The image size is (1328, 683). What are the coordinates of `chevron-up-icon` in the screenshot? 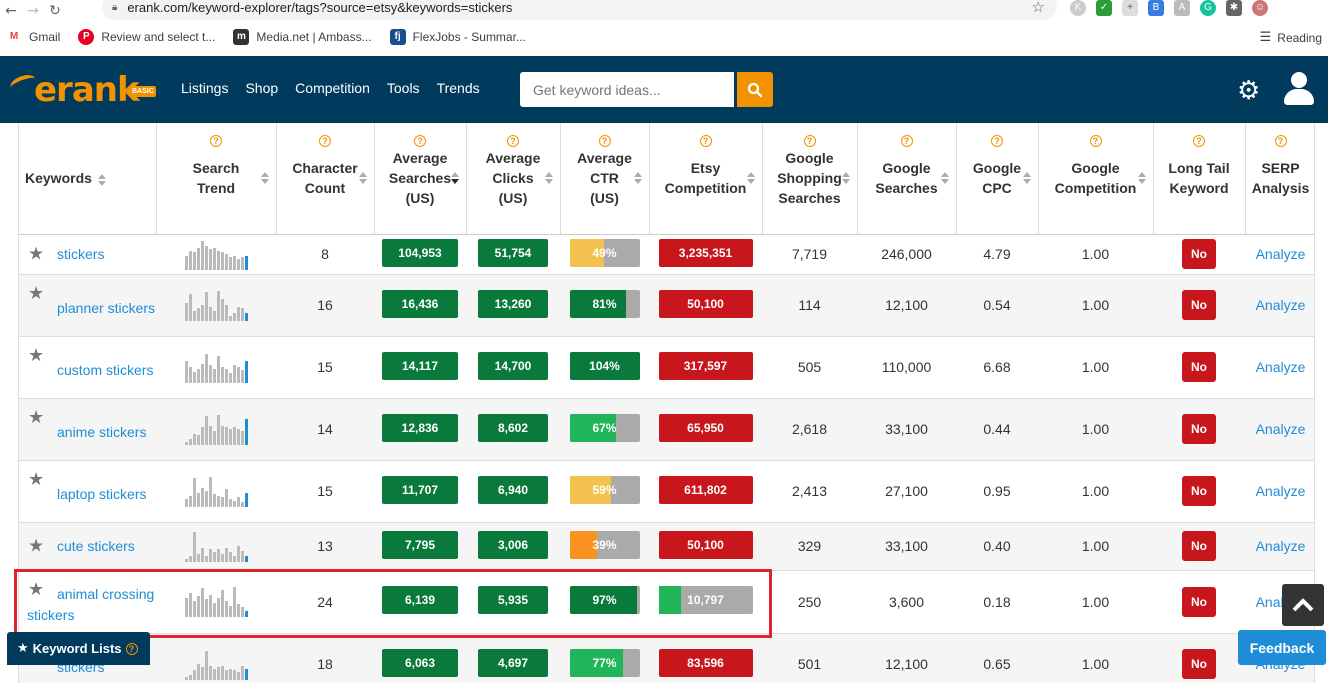 It's located at (1303, 605).